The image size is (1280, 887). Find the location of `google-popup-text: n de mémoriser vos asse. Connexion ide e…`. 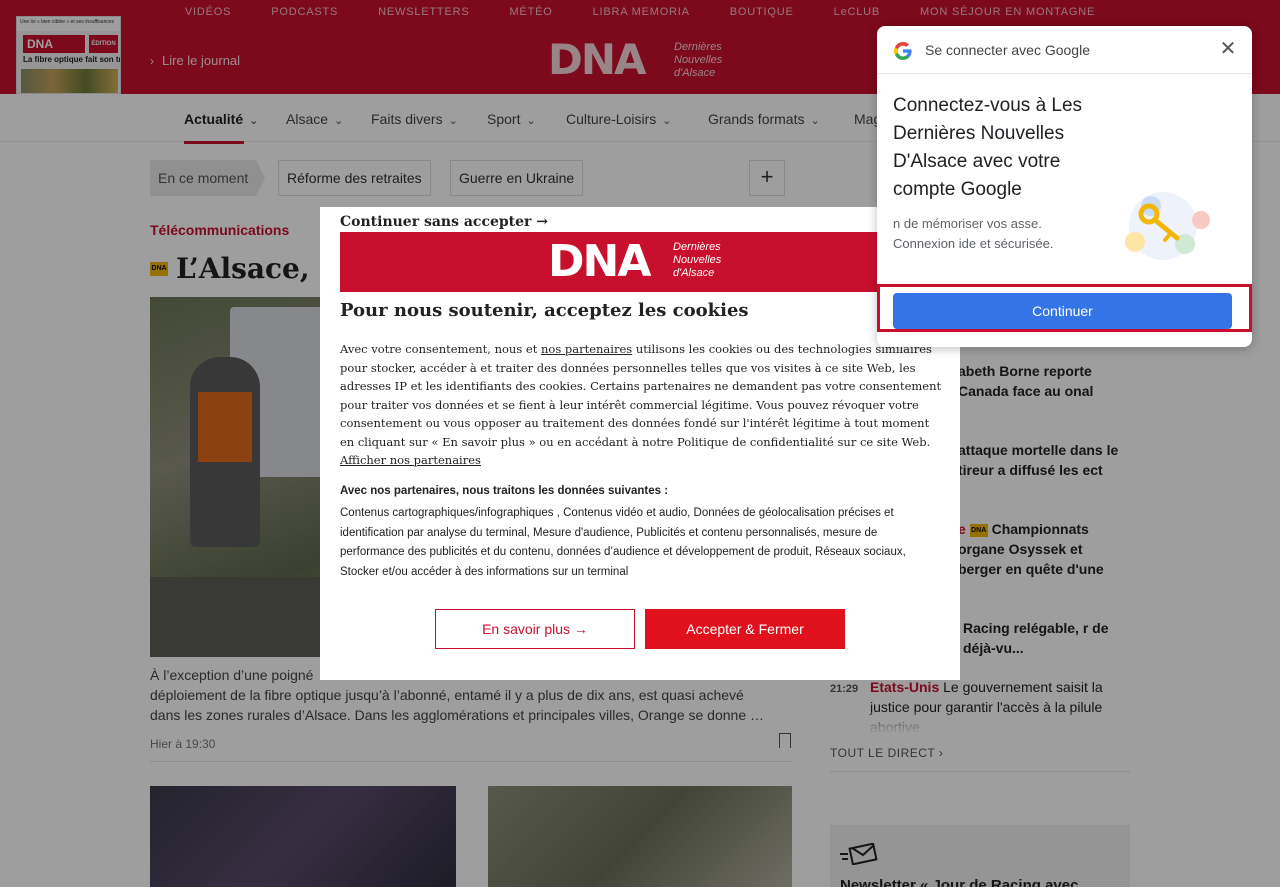

google-popup-text: n de mémoriser vos asse. Connexion ide e… is located at coordinates (973, 233).